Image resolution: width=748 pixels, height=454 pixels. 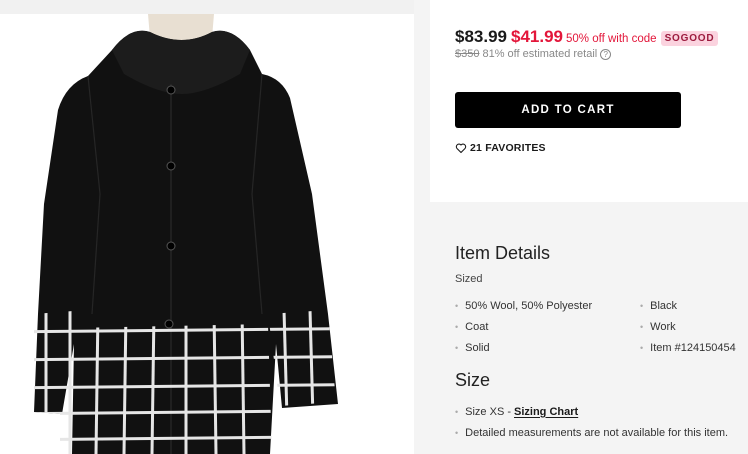 I want to click on sale-price: $41.99, so click(x=537, y=36).